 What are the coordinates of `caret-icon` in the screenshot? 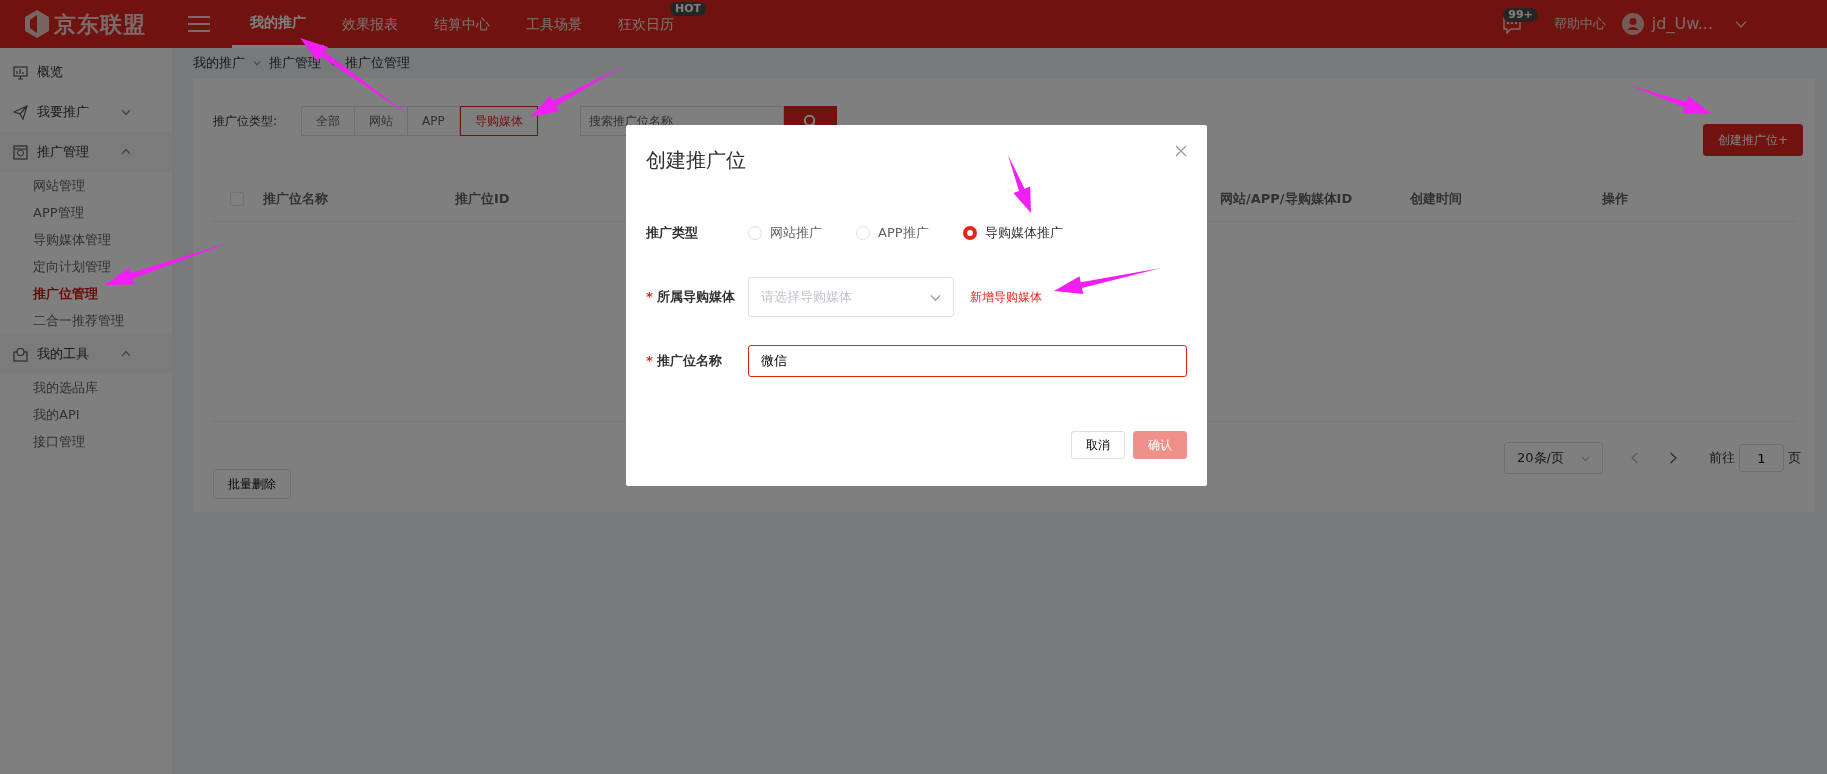 It's located at (1741, 24).